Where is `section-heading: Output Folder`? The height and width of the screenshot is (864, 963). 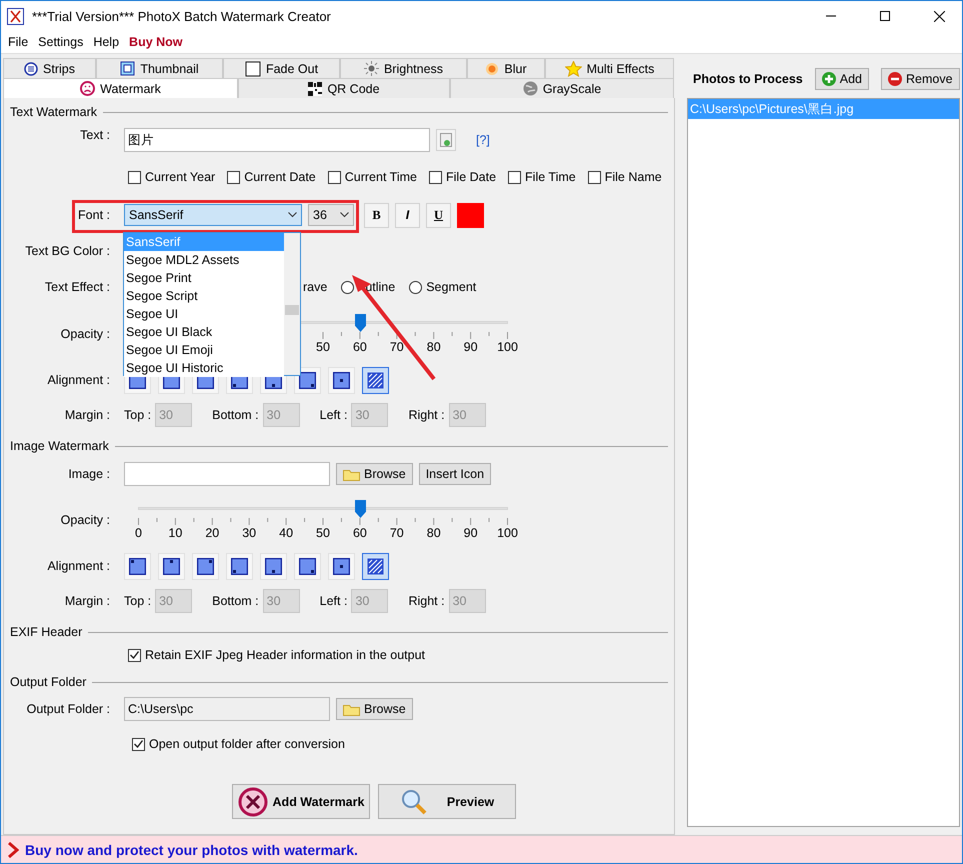 section-heading: Output Folder is located at coordinates (48, 682).